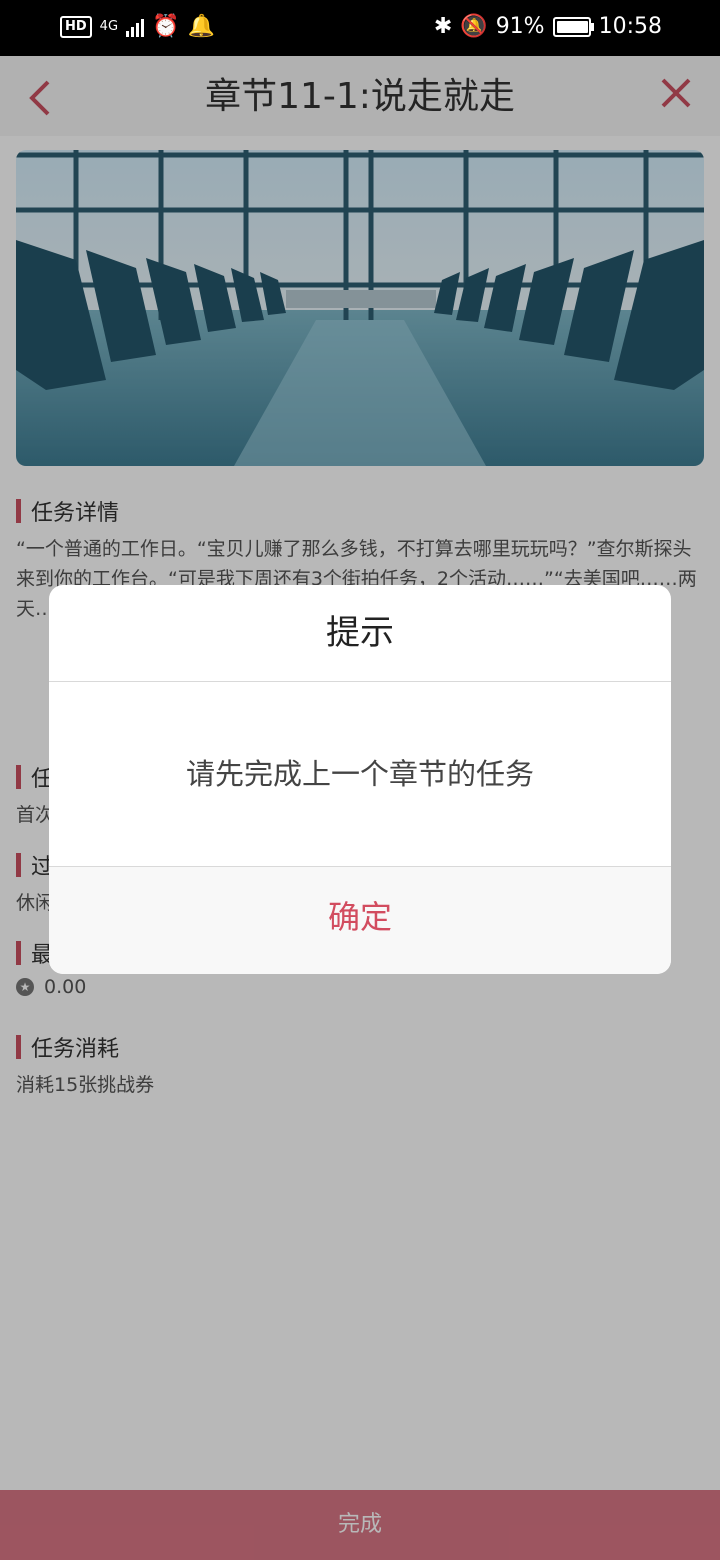 Image resolution: width=720 pixels, height=1560 pixels. What do you see at coordinates (360, 920) in the screenshot?
I see `confirm-button: 确定` at bounding box center [360, 920].